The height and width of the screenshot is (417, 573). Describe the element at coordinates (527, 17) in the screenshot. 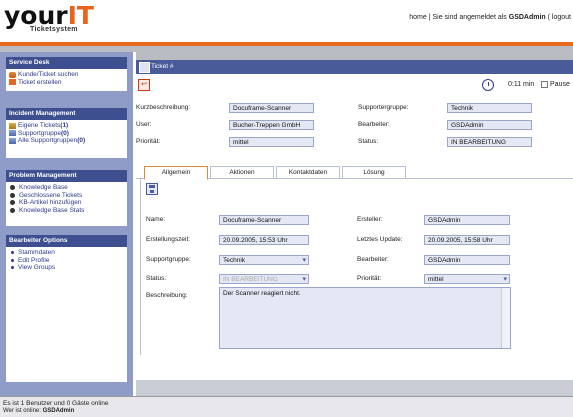

I see `current-user: GSDAdmin` at that location.